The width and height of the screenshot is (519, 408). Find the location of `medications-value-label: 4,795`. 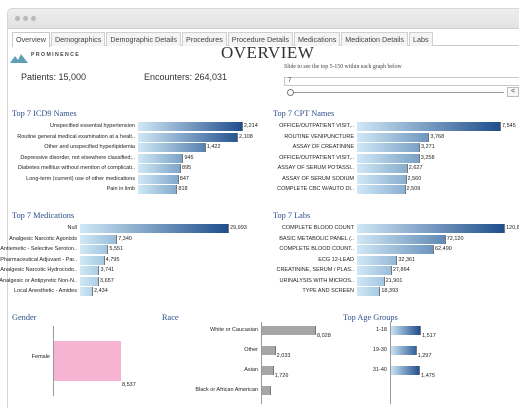

medications-value-label: 4,795 is located at coordinates (112, 259).